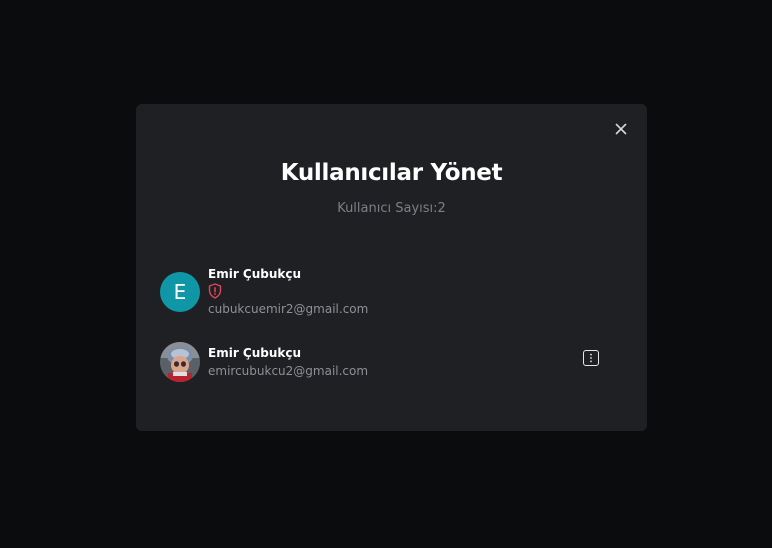  I want to click on profile-photo, so click(180, 362).